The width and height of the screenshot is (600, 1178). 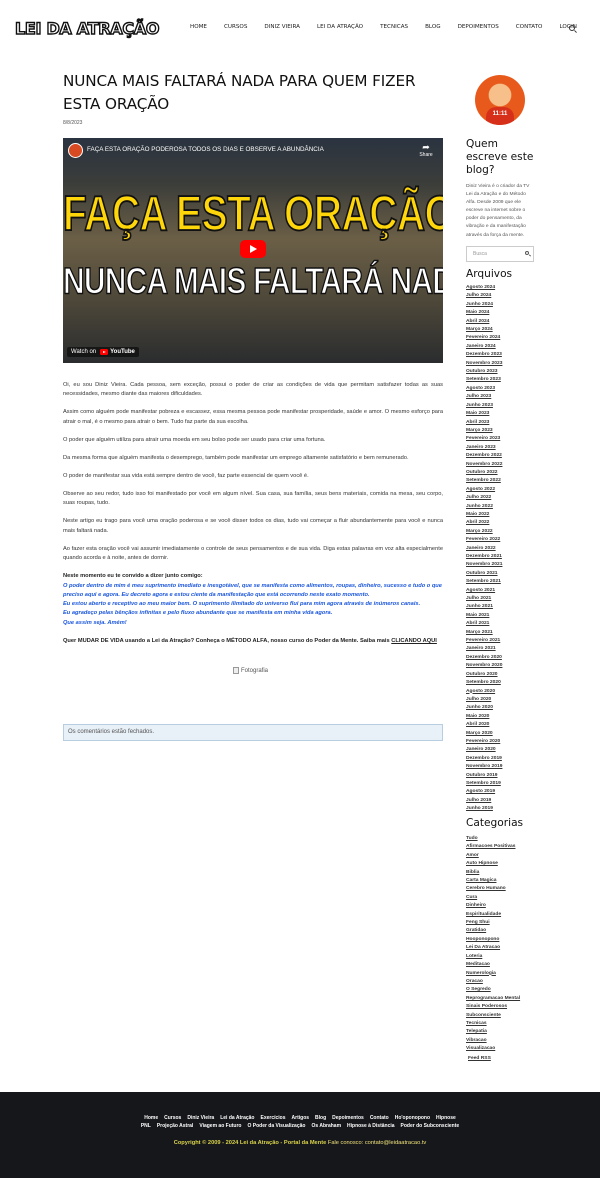 What do you see at coordinates (506, 288) in the screenshot?
I see `archive-link: Agosto 2024` at bounding box center [506, 288].